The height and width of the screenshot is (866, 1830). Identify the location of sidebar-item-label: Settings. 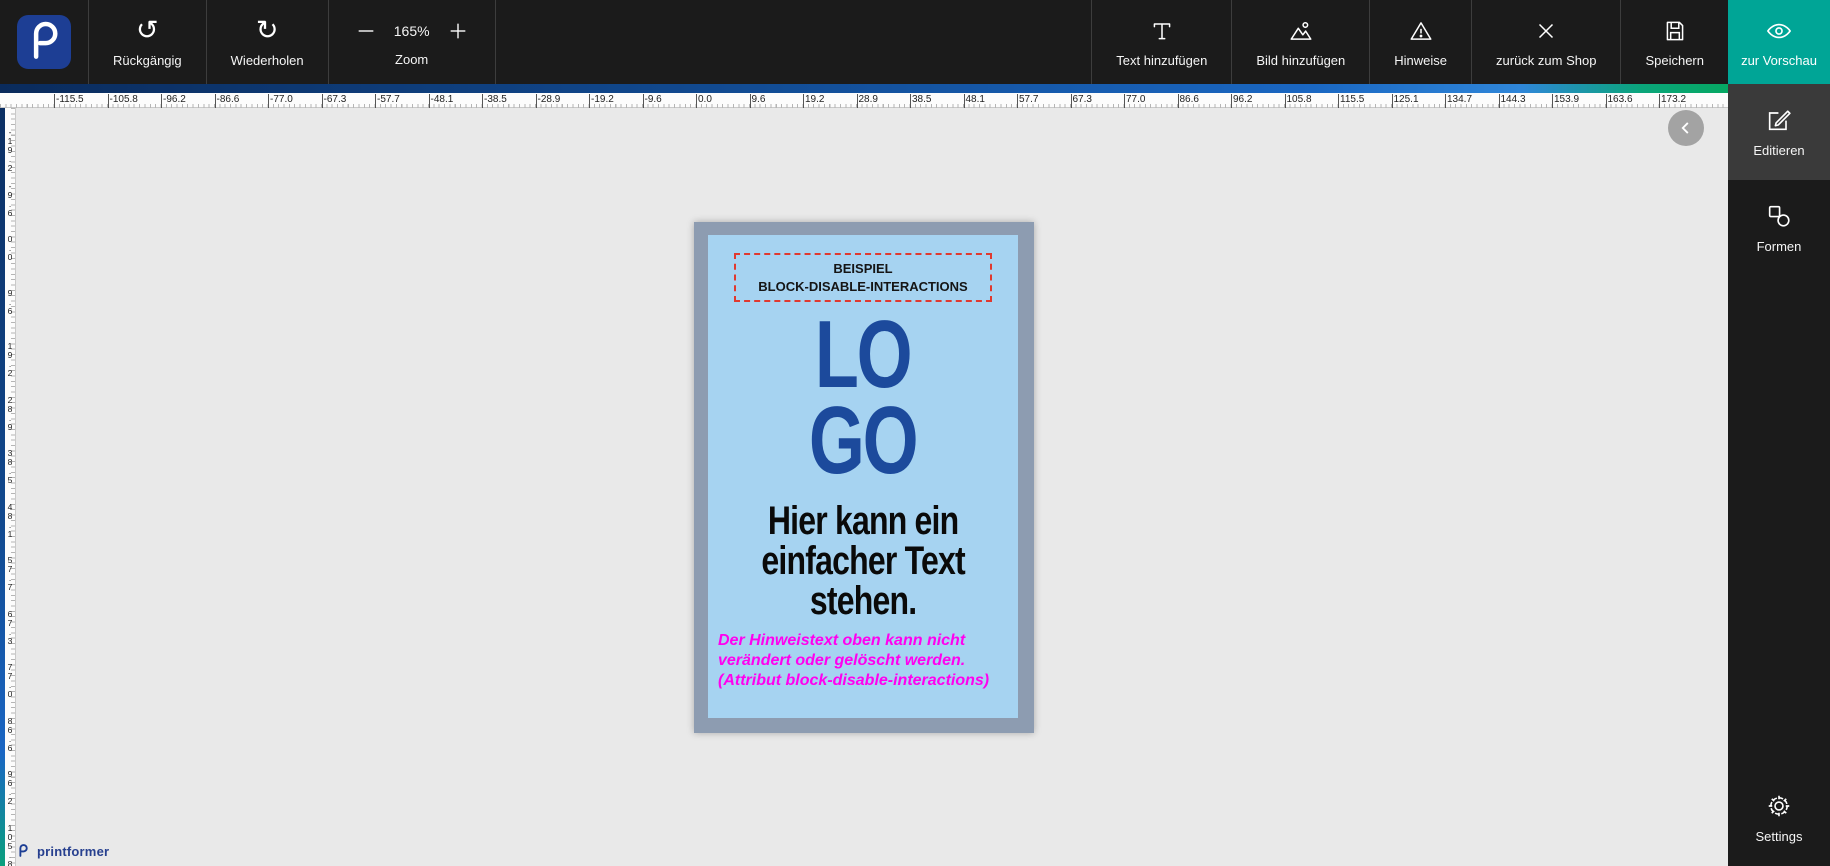
(1779, 836).